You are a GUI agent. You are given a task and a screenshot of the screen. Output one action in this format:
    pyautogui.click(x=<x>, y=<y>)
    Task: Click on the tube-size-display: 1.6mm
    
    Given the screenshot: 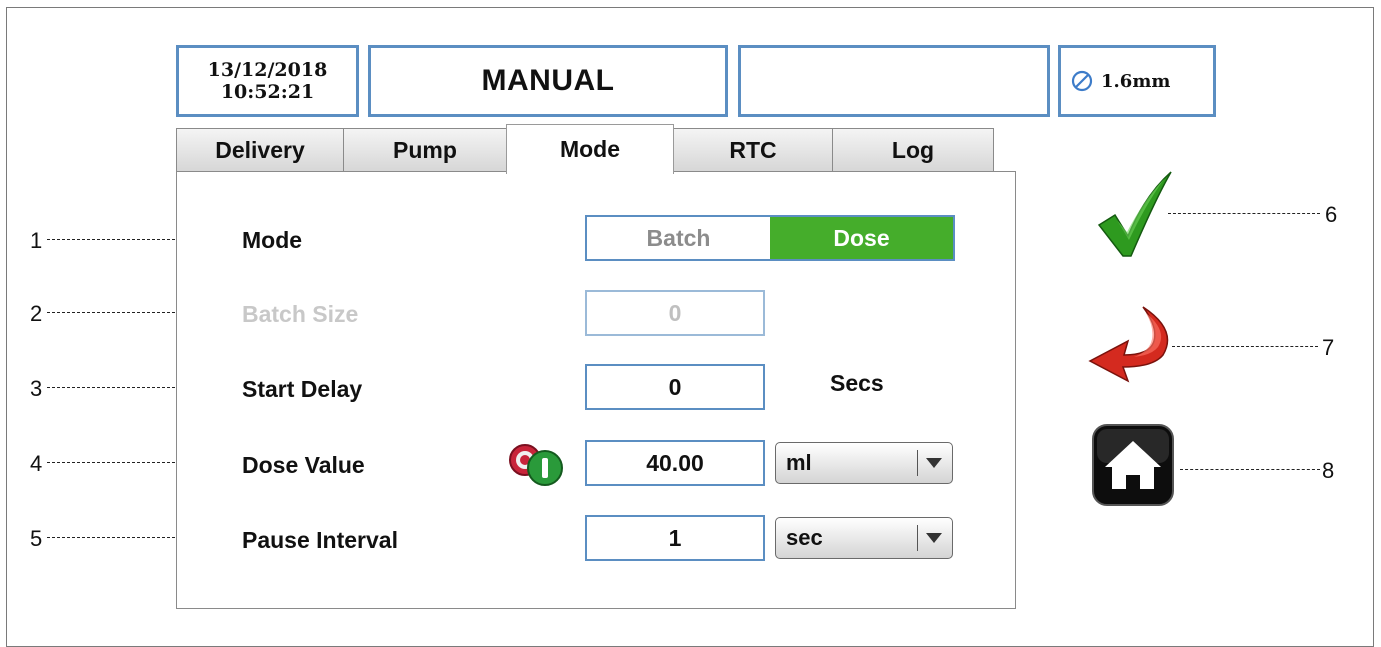 What is the action you would take?
    pyautogui.click(x=1137, y=81)
    